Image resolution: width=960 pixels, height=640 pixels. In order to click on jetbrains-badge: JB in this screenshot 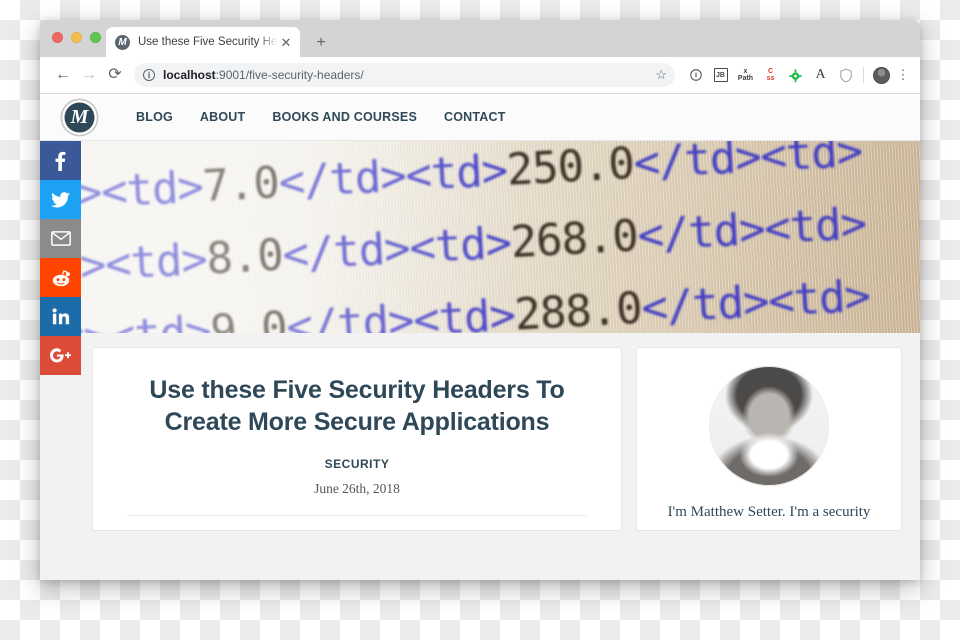, I will do `click(720, 75)`.